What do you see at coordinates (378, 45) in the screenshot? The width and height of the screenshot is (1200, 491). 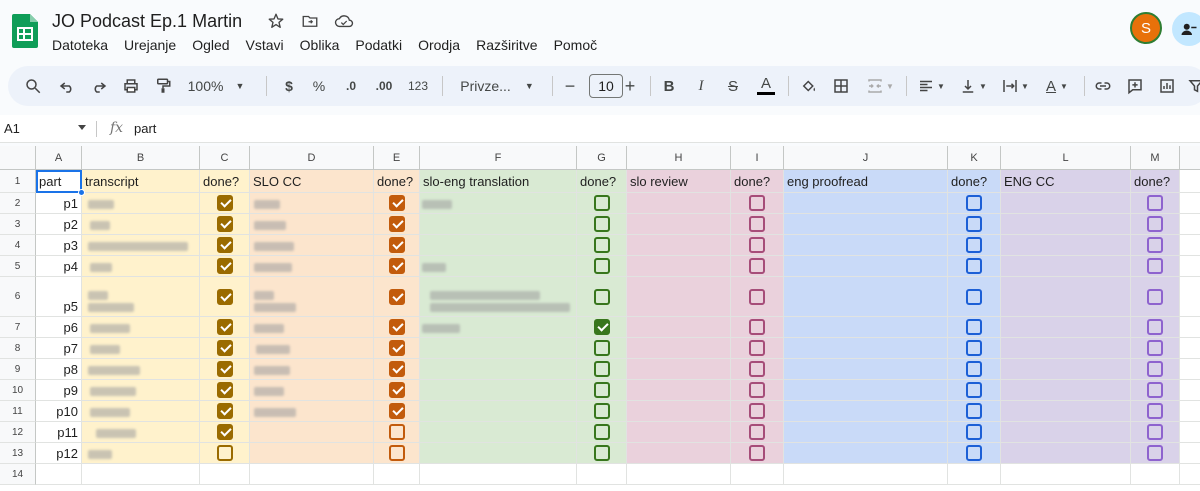 I see `menu-data: Podatki` at bounding box center [378, 45].